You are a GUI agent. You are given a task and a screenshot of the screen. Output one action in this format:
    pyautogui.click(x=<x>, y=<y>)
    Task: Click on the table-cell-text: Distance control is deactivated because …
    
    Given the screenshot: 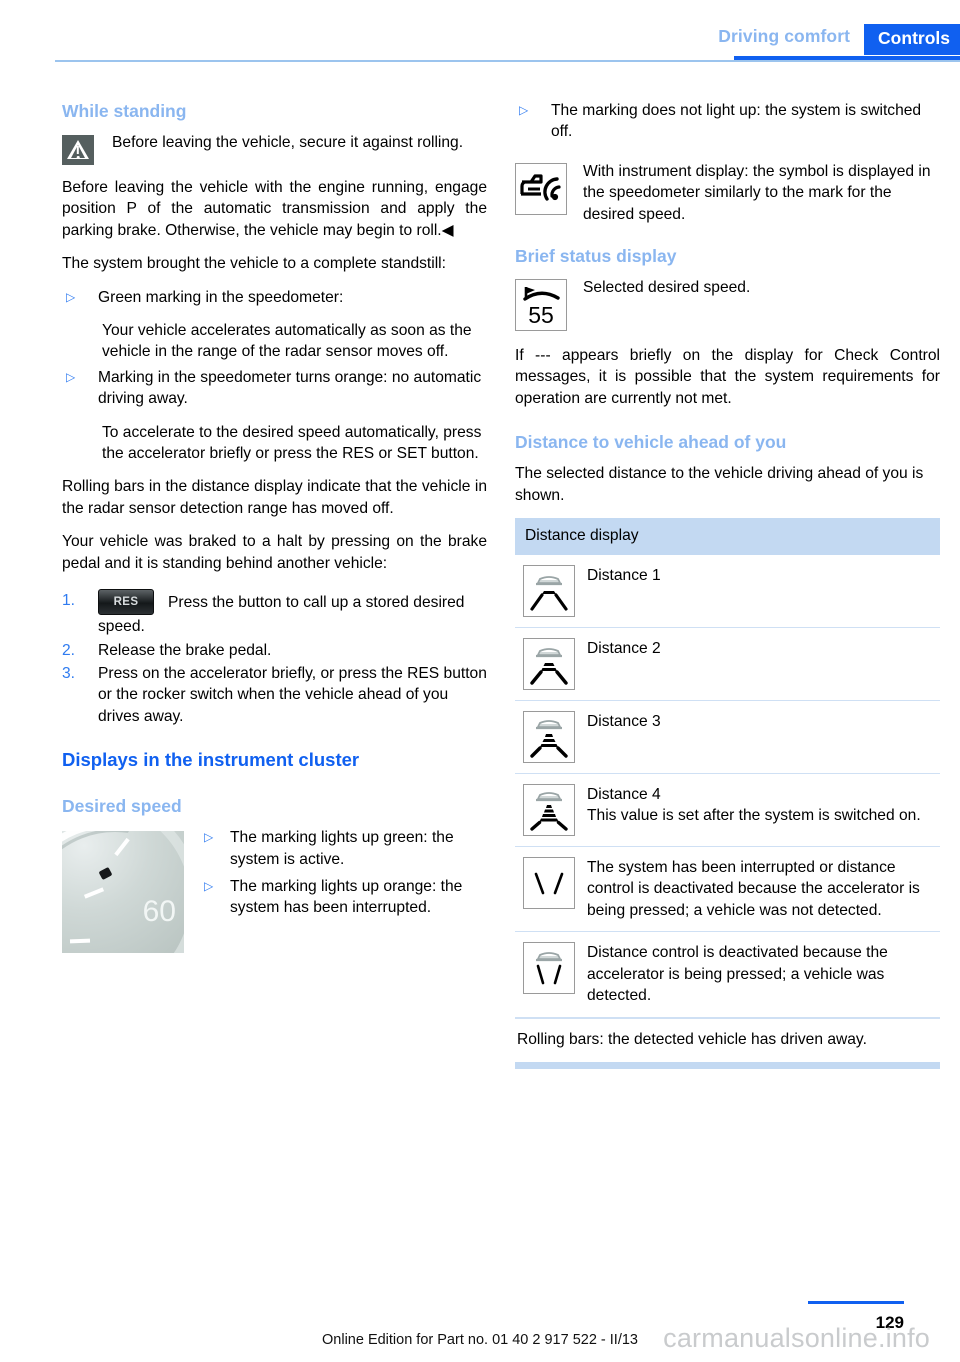 What is the action you would take?
    pyautogui.click(x=737, y=974)
    